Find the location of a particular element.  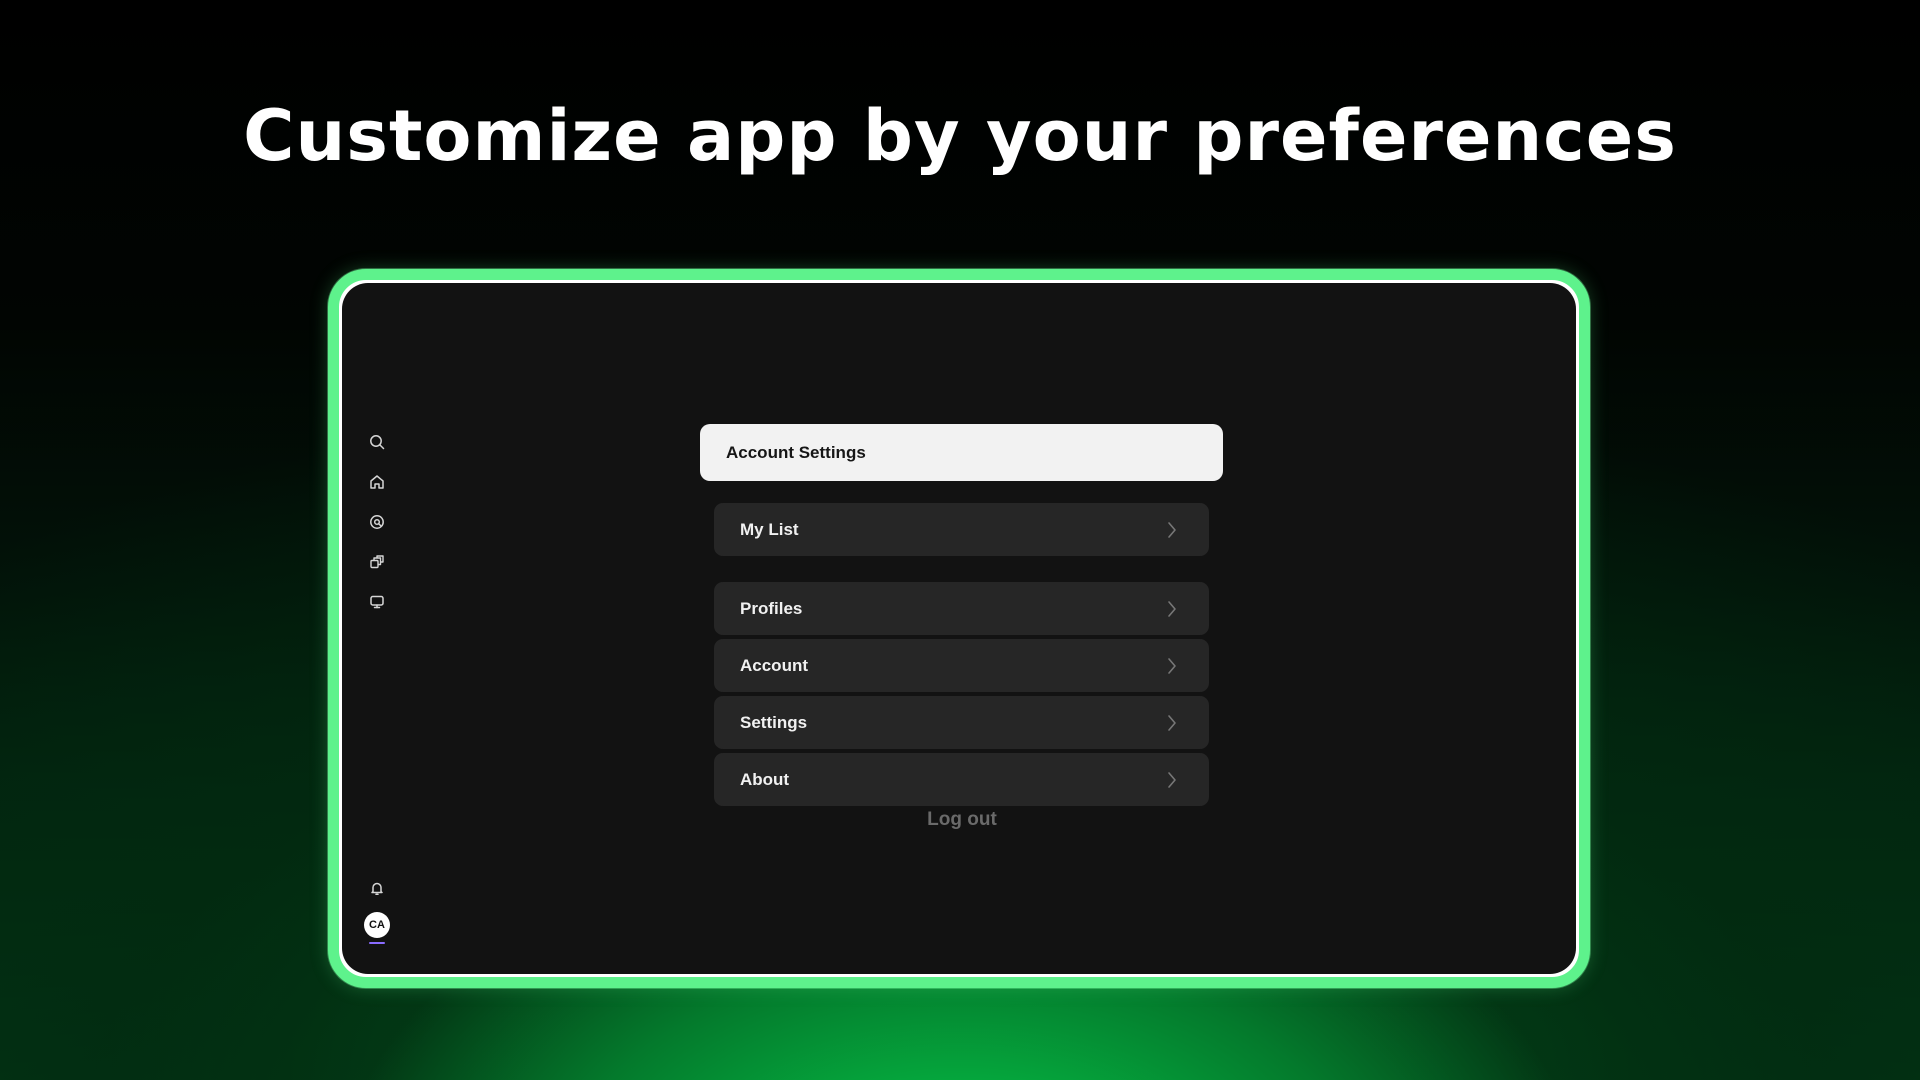

avatar: CA is located at coordinates (377, 925).